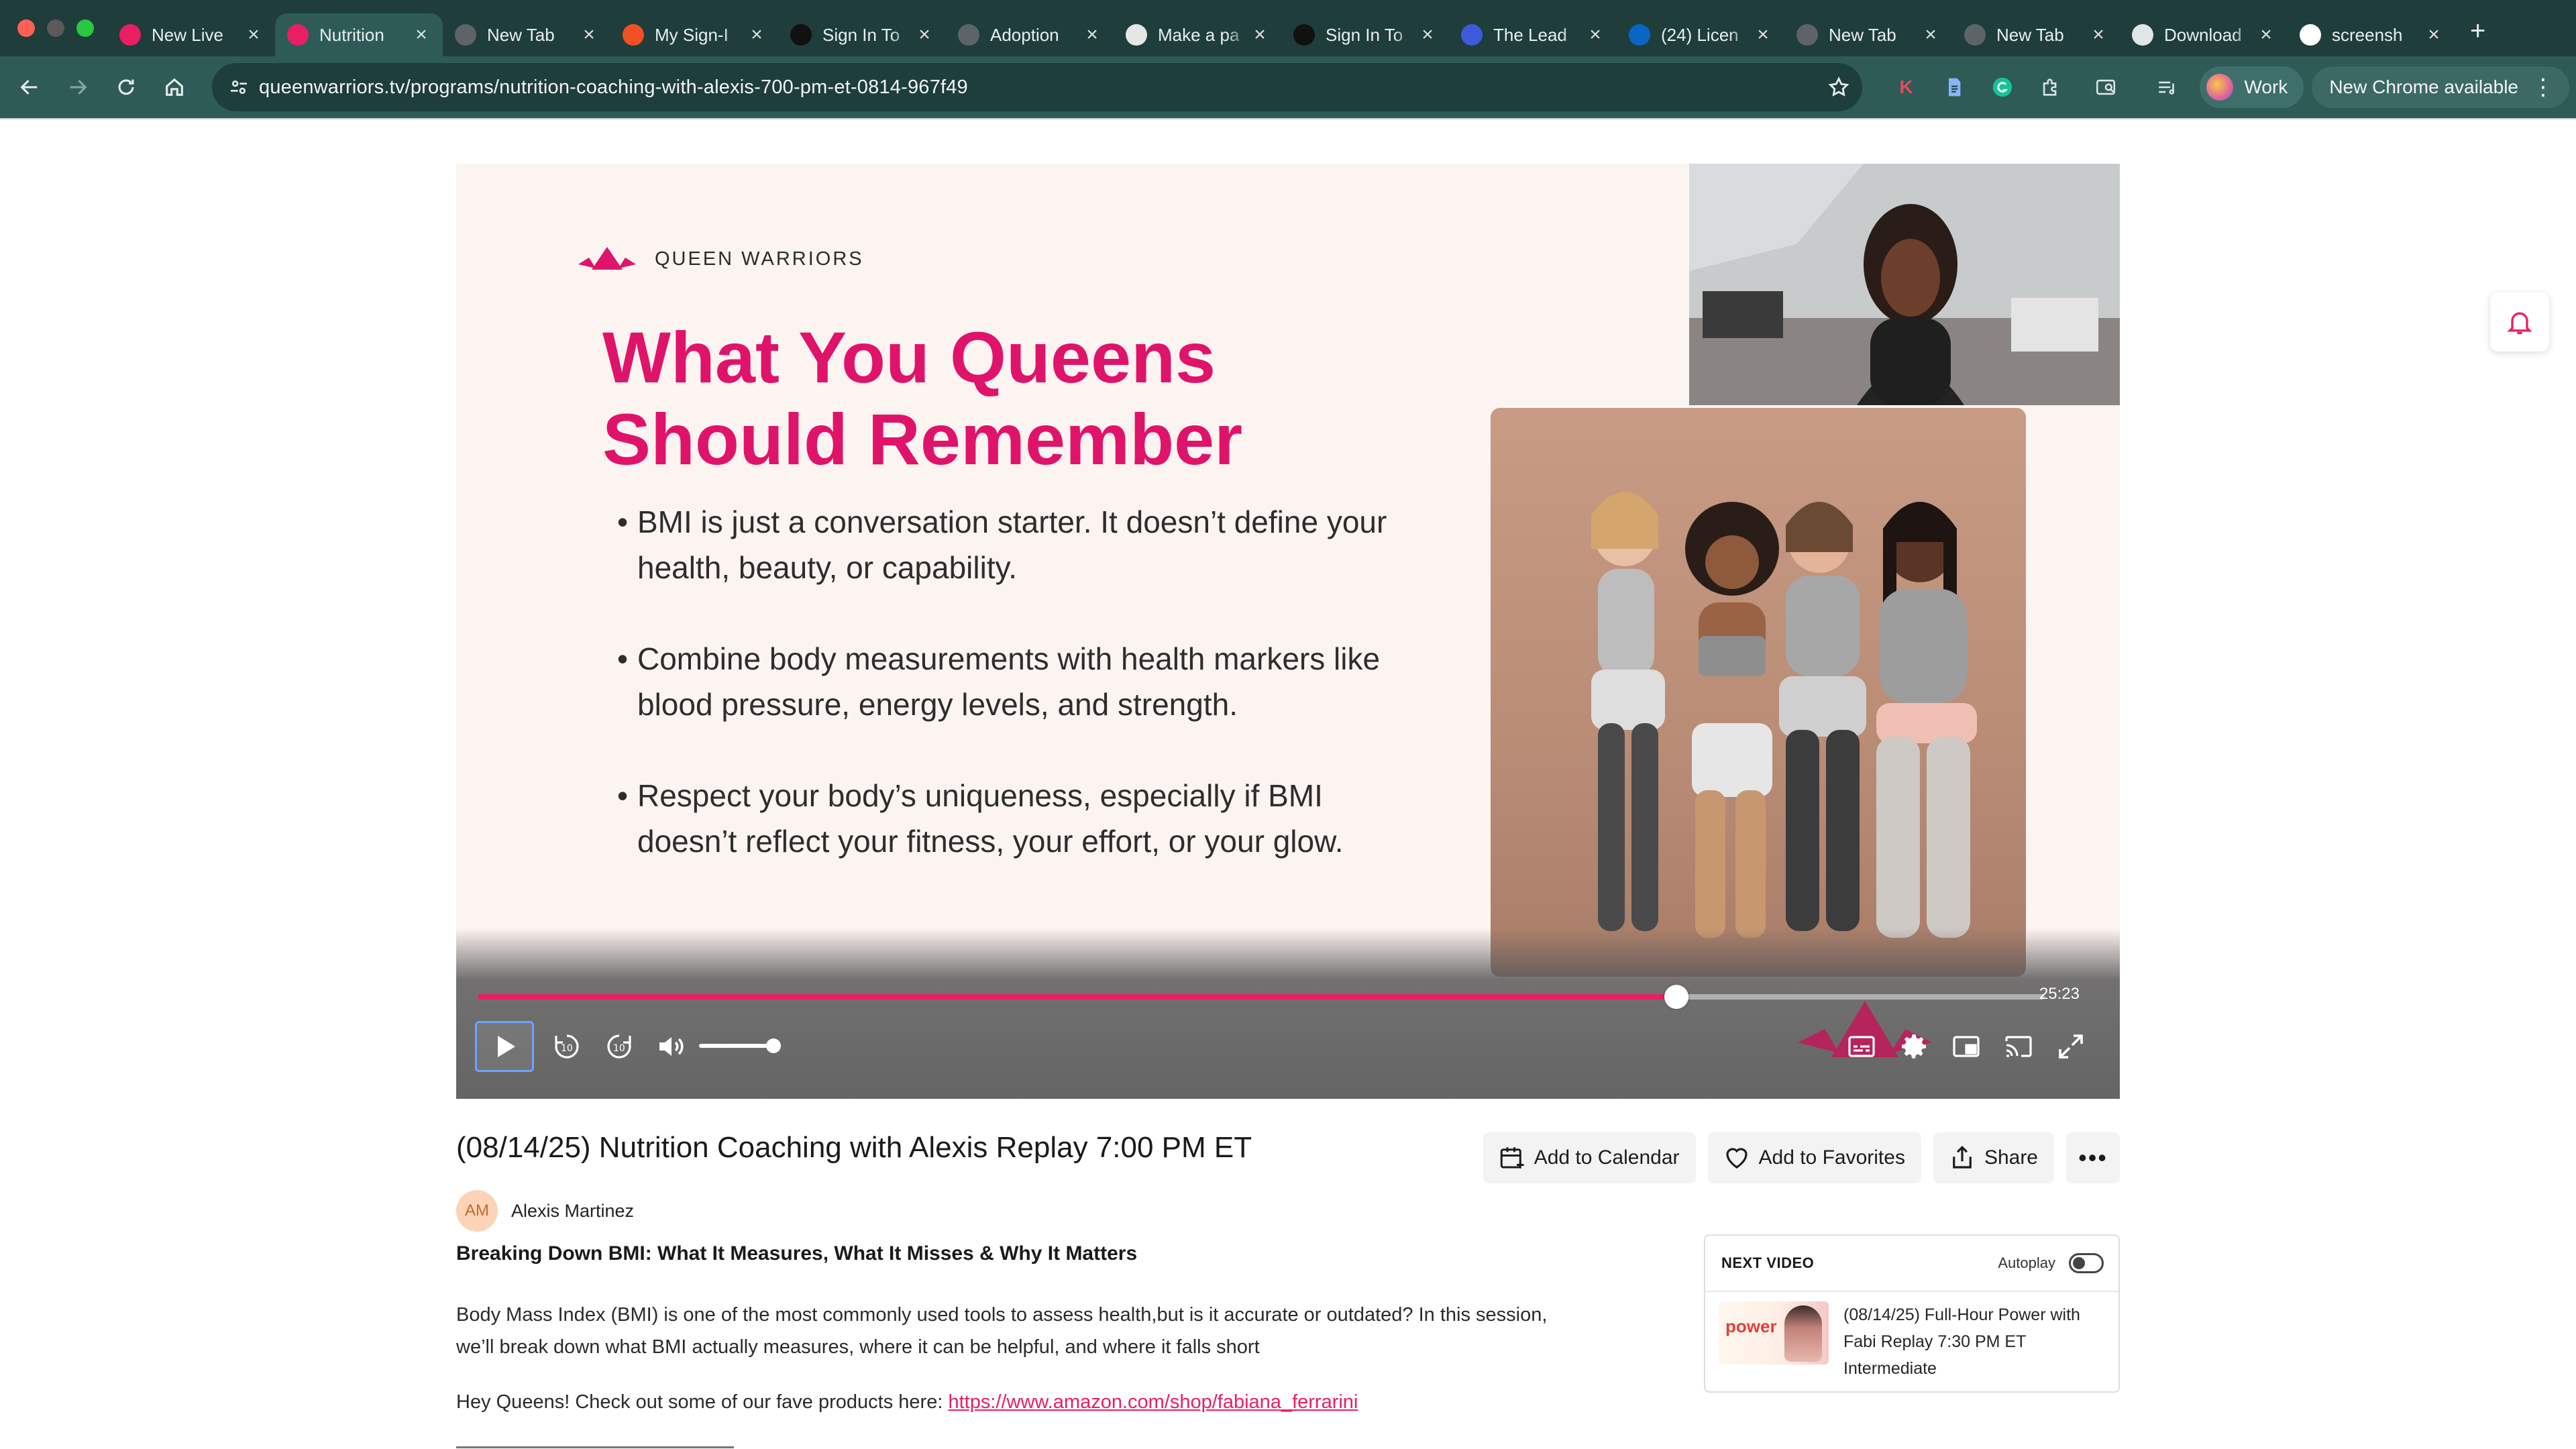 The image size is (2576, 1449). Describe the element at coordinates (1814, 1157) in the screenshot. I see `add-to-favorites-button: Add to Favorites` at that location.